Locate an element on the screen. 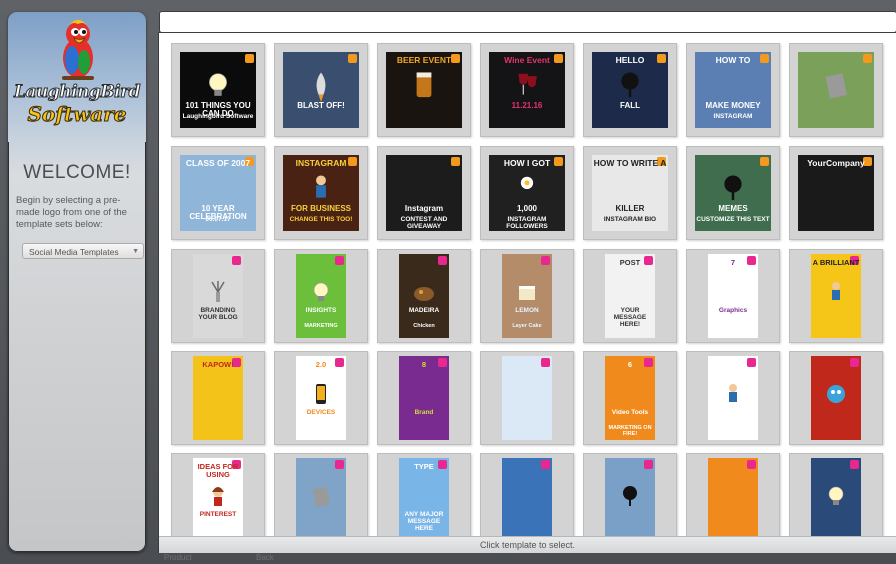 The height and width of the screenshot is (564, 896). template-tile: 7 Graphics is located at coordinates (733, 296).